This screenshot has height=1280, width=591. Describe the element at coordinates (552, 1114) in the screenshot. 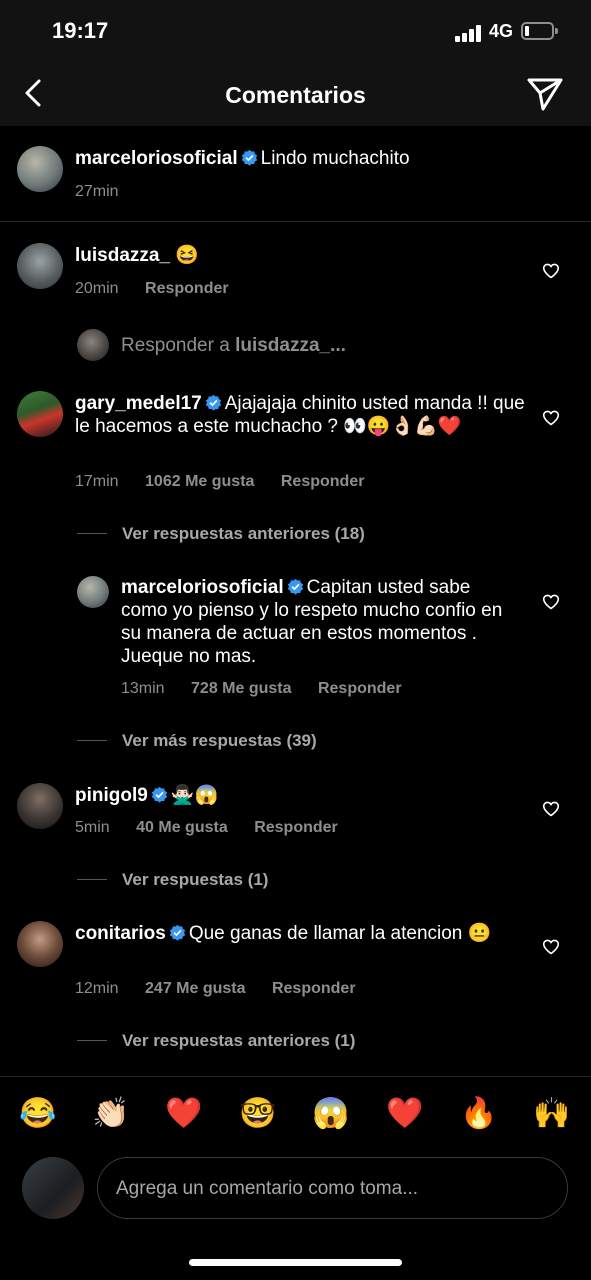

I see `emoji-button: 🙌` at that location.